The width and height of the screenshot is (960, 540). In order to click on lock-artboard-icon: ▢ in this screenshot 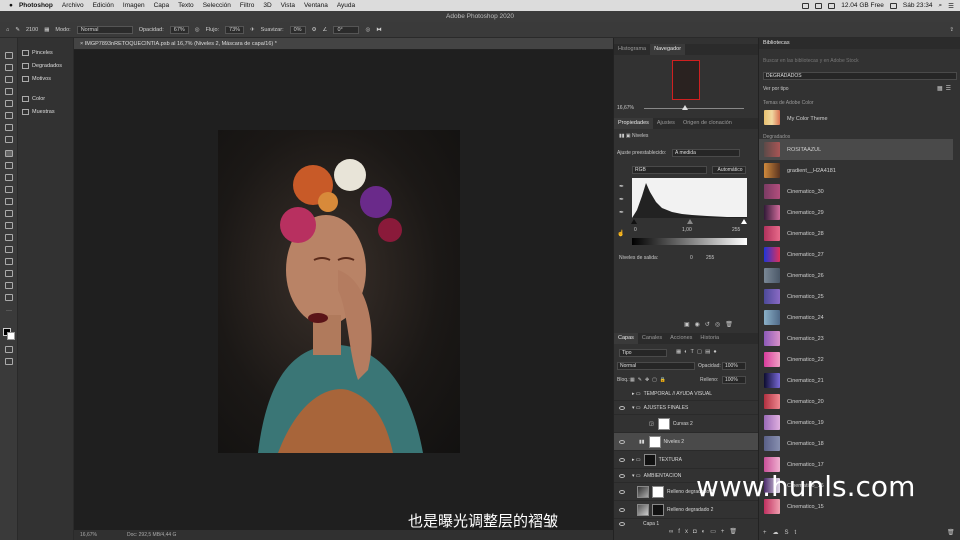, I will do `click(656, 380)`.